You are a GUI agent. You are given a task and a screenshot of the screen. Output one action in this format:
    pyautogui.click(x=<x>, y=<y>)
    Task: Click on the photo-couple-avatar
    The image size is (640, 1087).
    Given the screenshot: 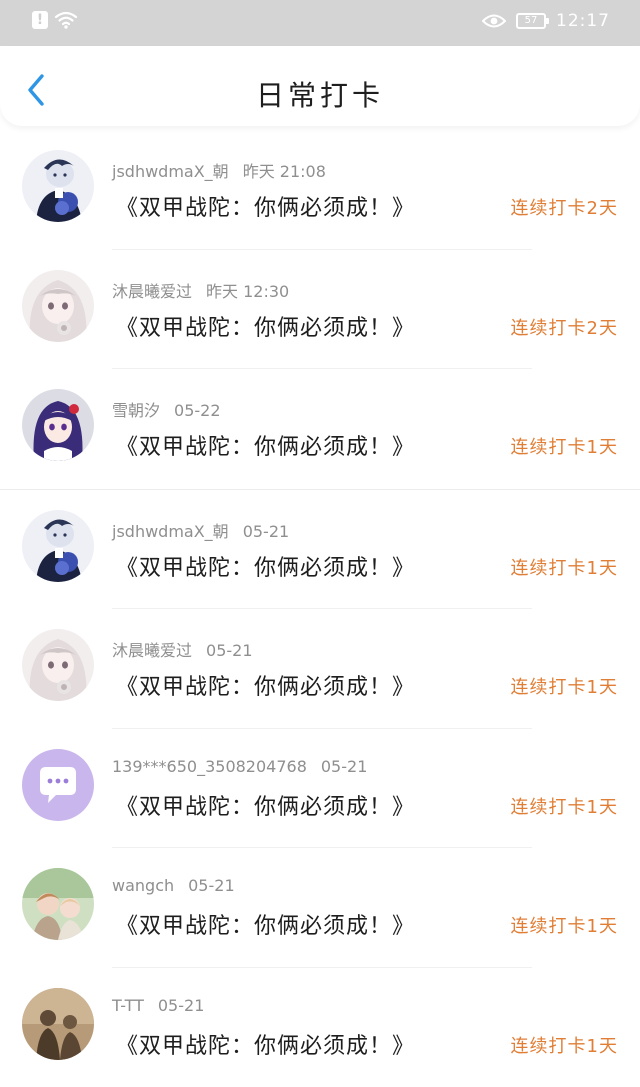 What is the action you would take?
    pyautogui.click(x=58, y=904)
    